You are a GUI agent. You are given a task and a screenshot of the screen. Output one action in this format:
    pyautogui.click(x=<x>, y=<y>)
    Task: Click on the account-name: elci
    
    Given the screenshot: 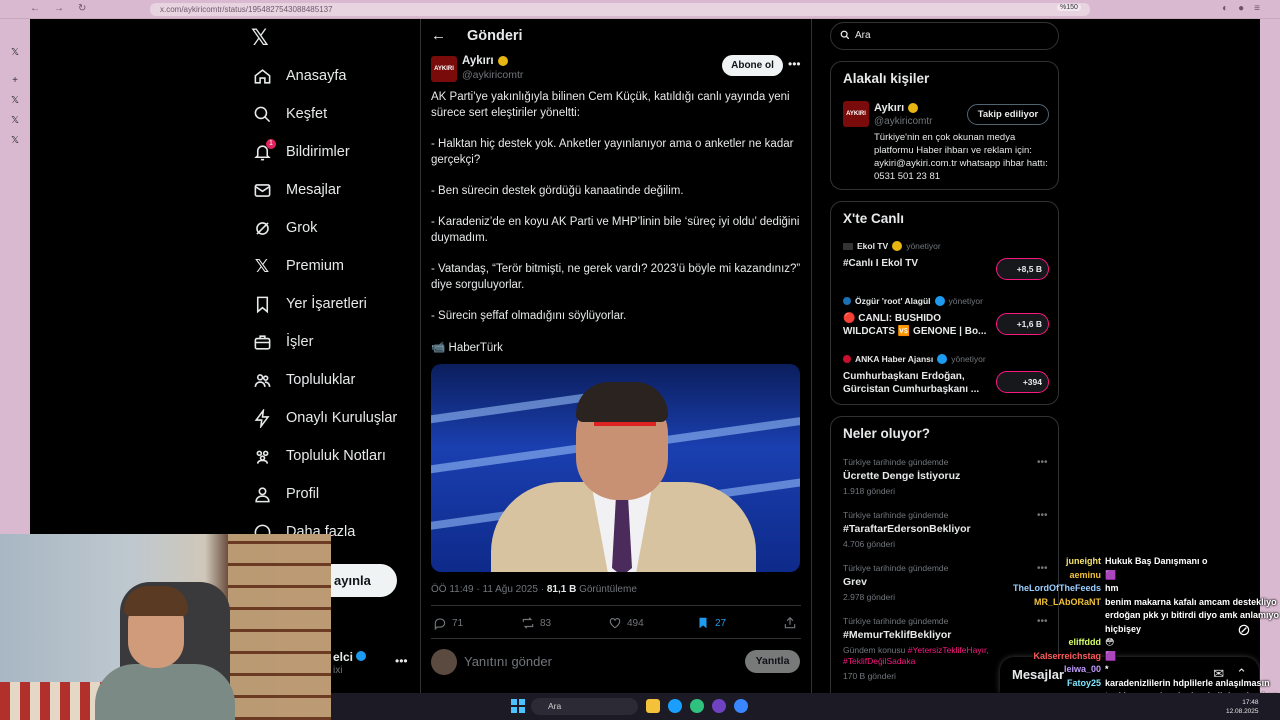 What is the action you would take?
    pyautogui.click(x=350, y=657)
    